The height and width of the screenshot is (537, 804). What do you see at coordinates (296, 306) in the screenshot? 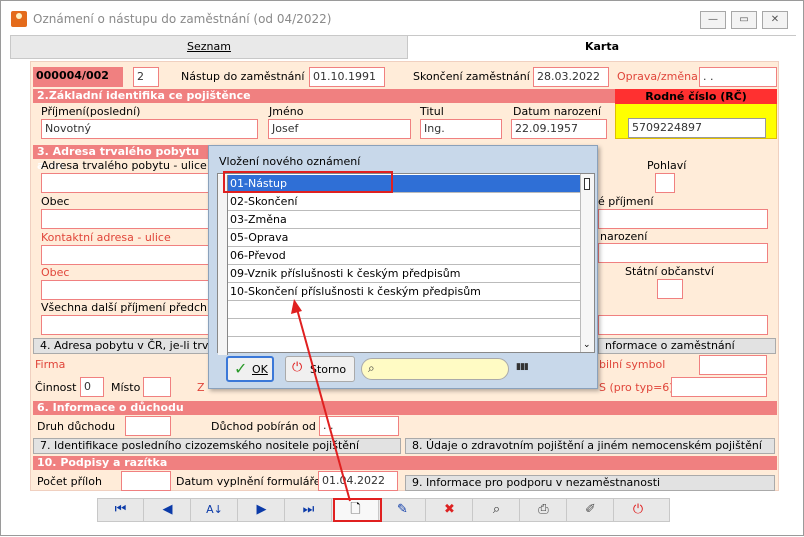
I see `arrow-head` at bounding box center [296, 306].